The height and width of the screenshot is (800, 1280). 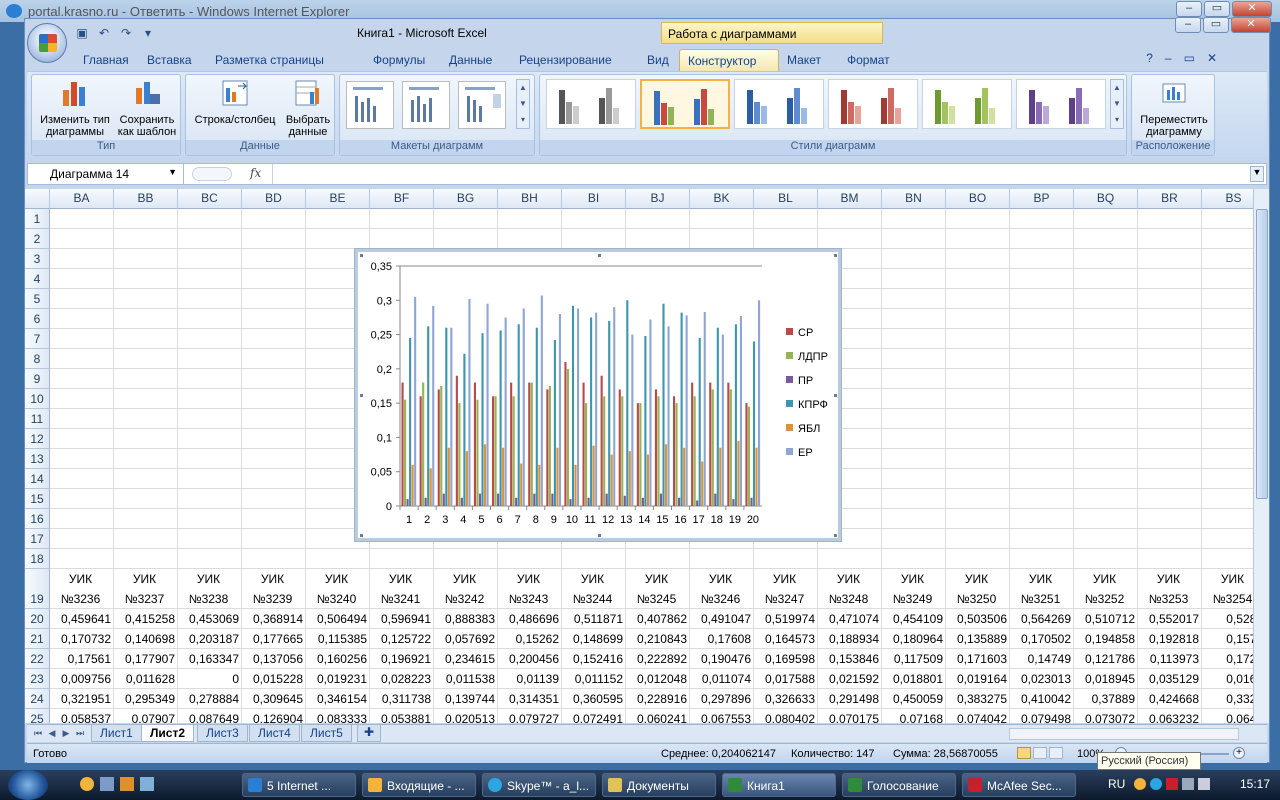 I want to click on row-header: 8, so click(x=37, y=359).